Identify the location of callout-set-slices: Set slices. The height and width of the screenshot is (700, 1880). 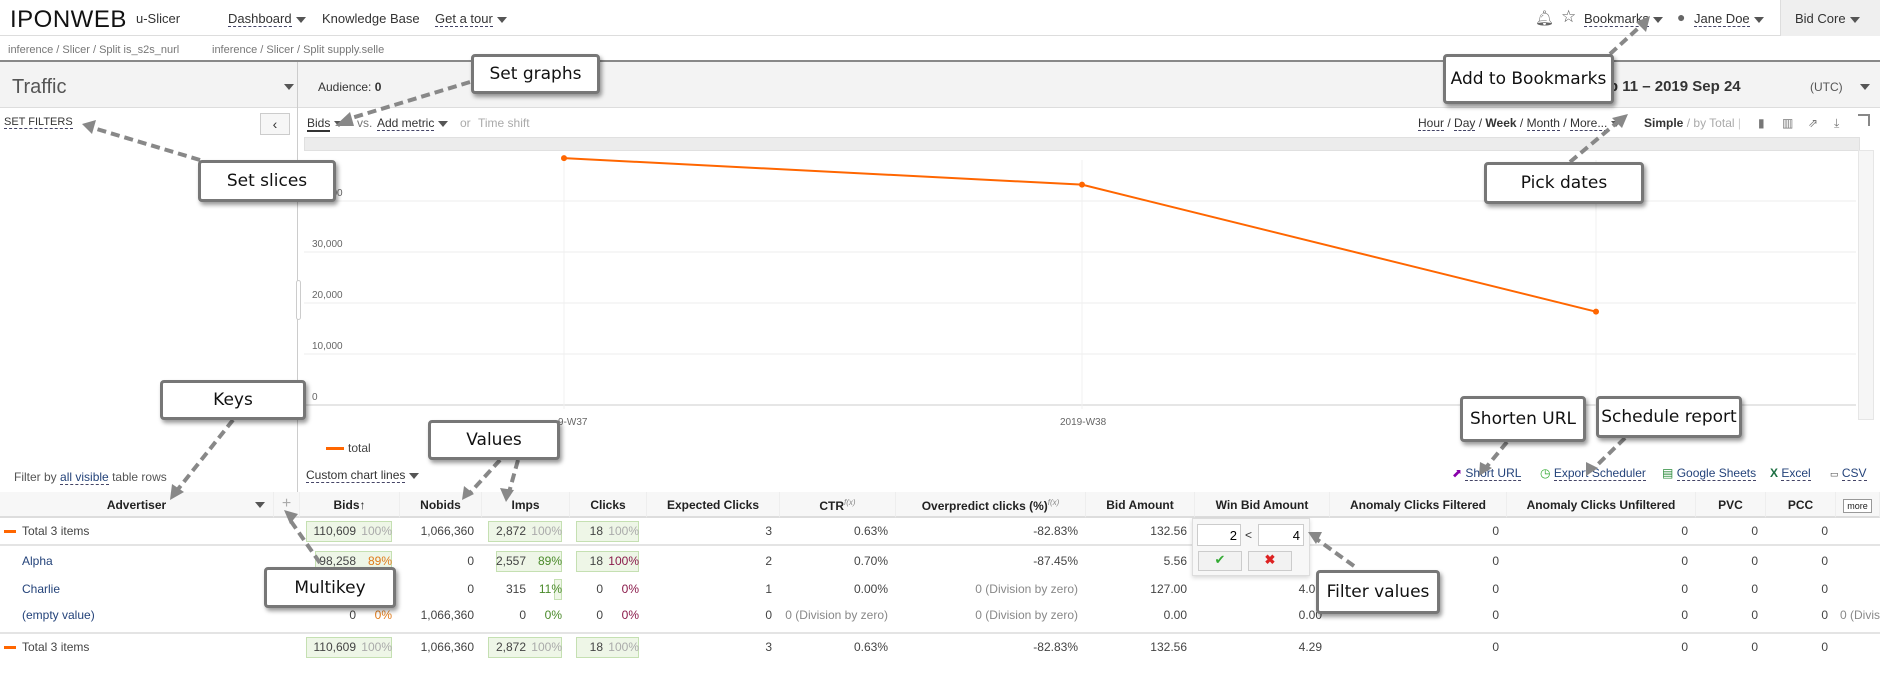
(267, 181).